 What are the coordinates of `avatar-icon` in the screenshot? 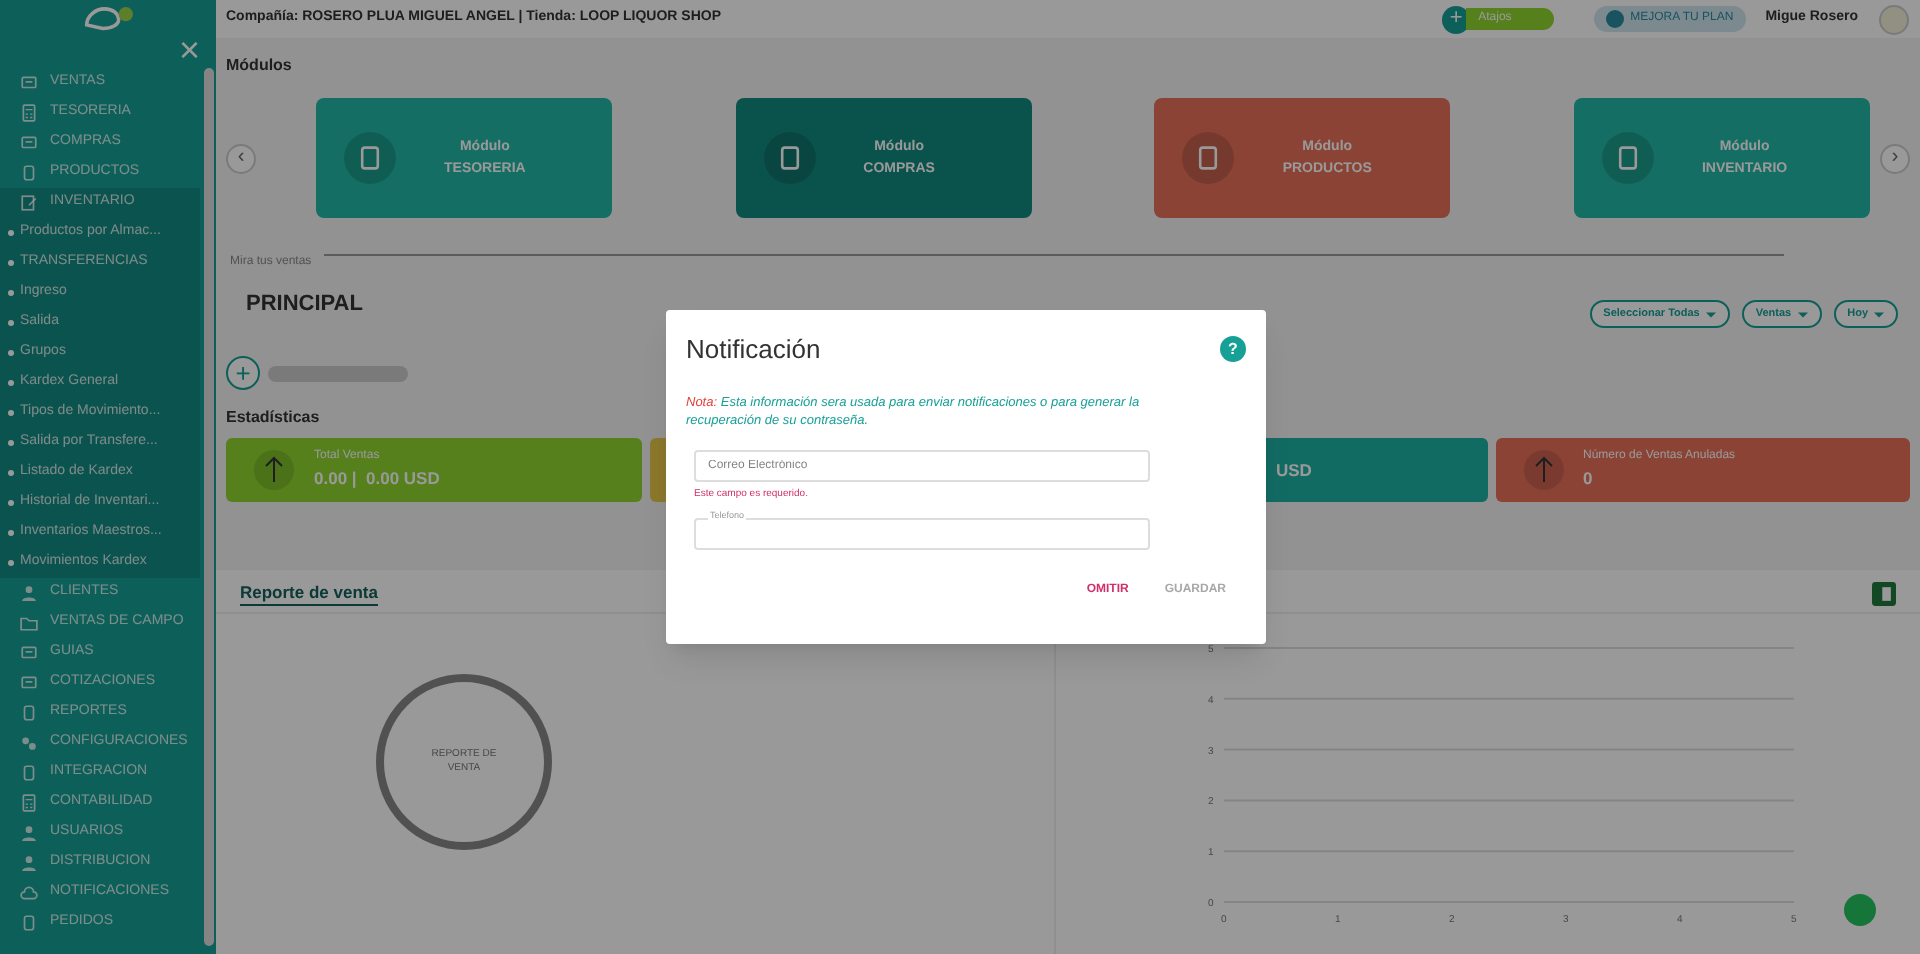 It's located at (1894, 19).